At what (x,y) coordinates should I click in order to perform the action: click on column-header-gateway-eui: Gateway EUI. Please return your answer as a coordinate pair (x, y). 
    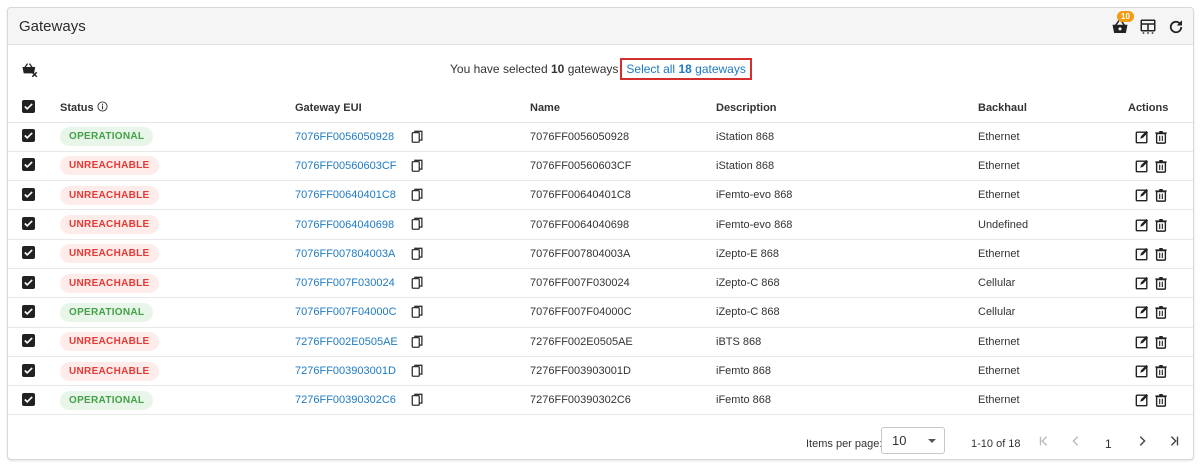
    Looking at the image, I should click on (328, 108).